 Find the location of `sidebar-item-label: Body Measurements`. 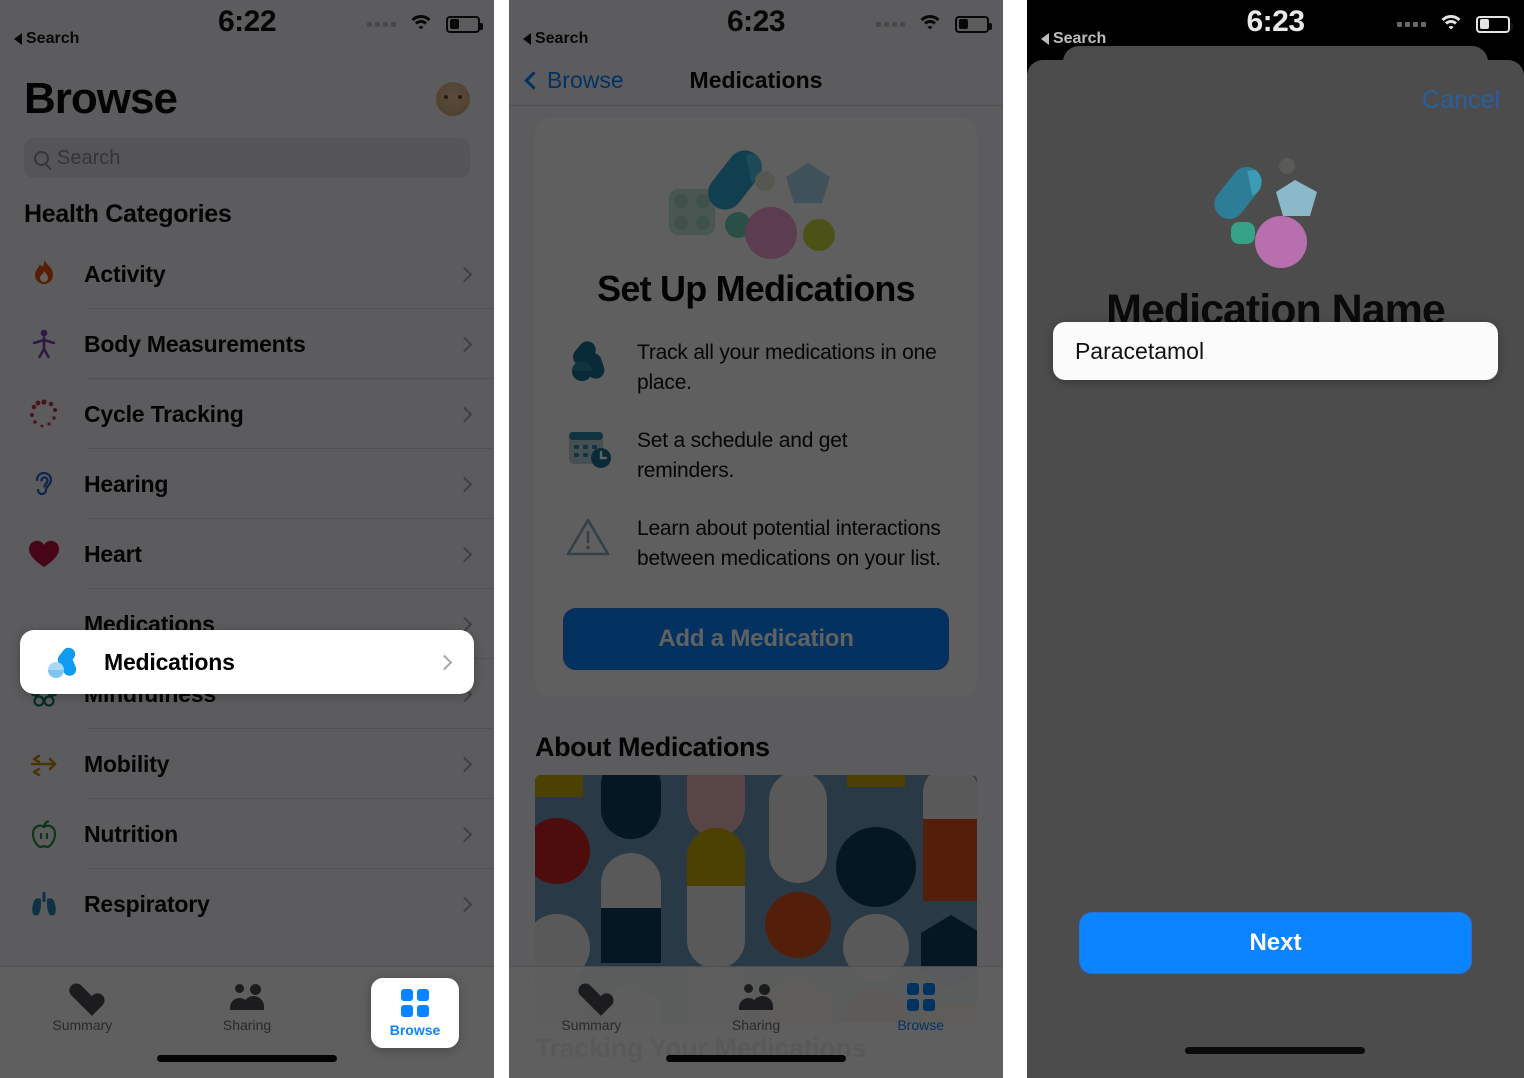

sidebar-item-label: Body Measurements is located at coordinates (195, 343).